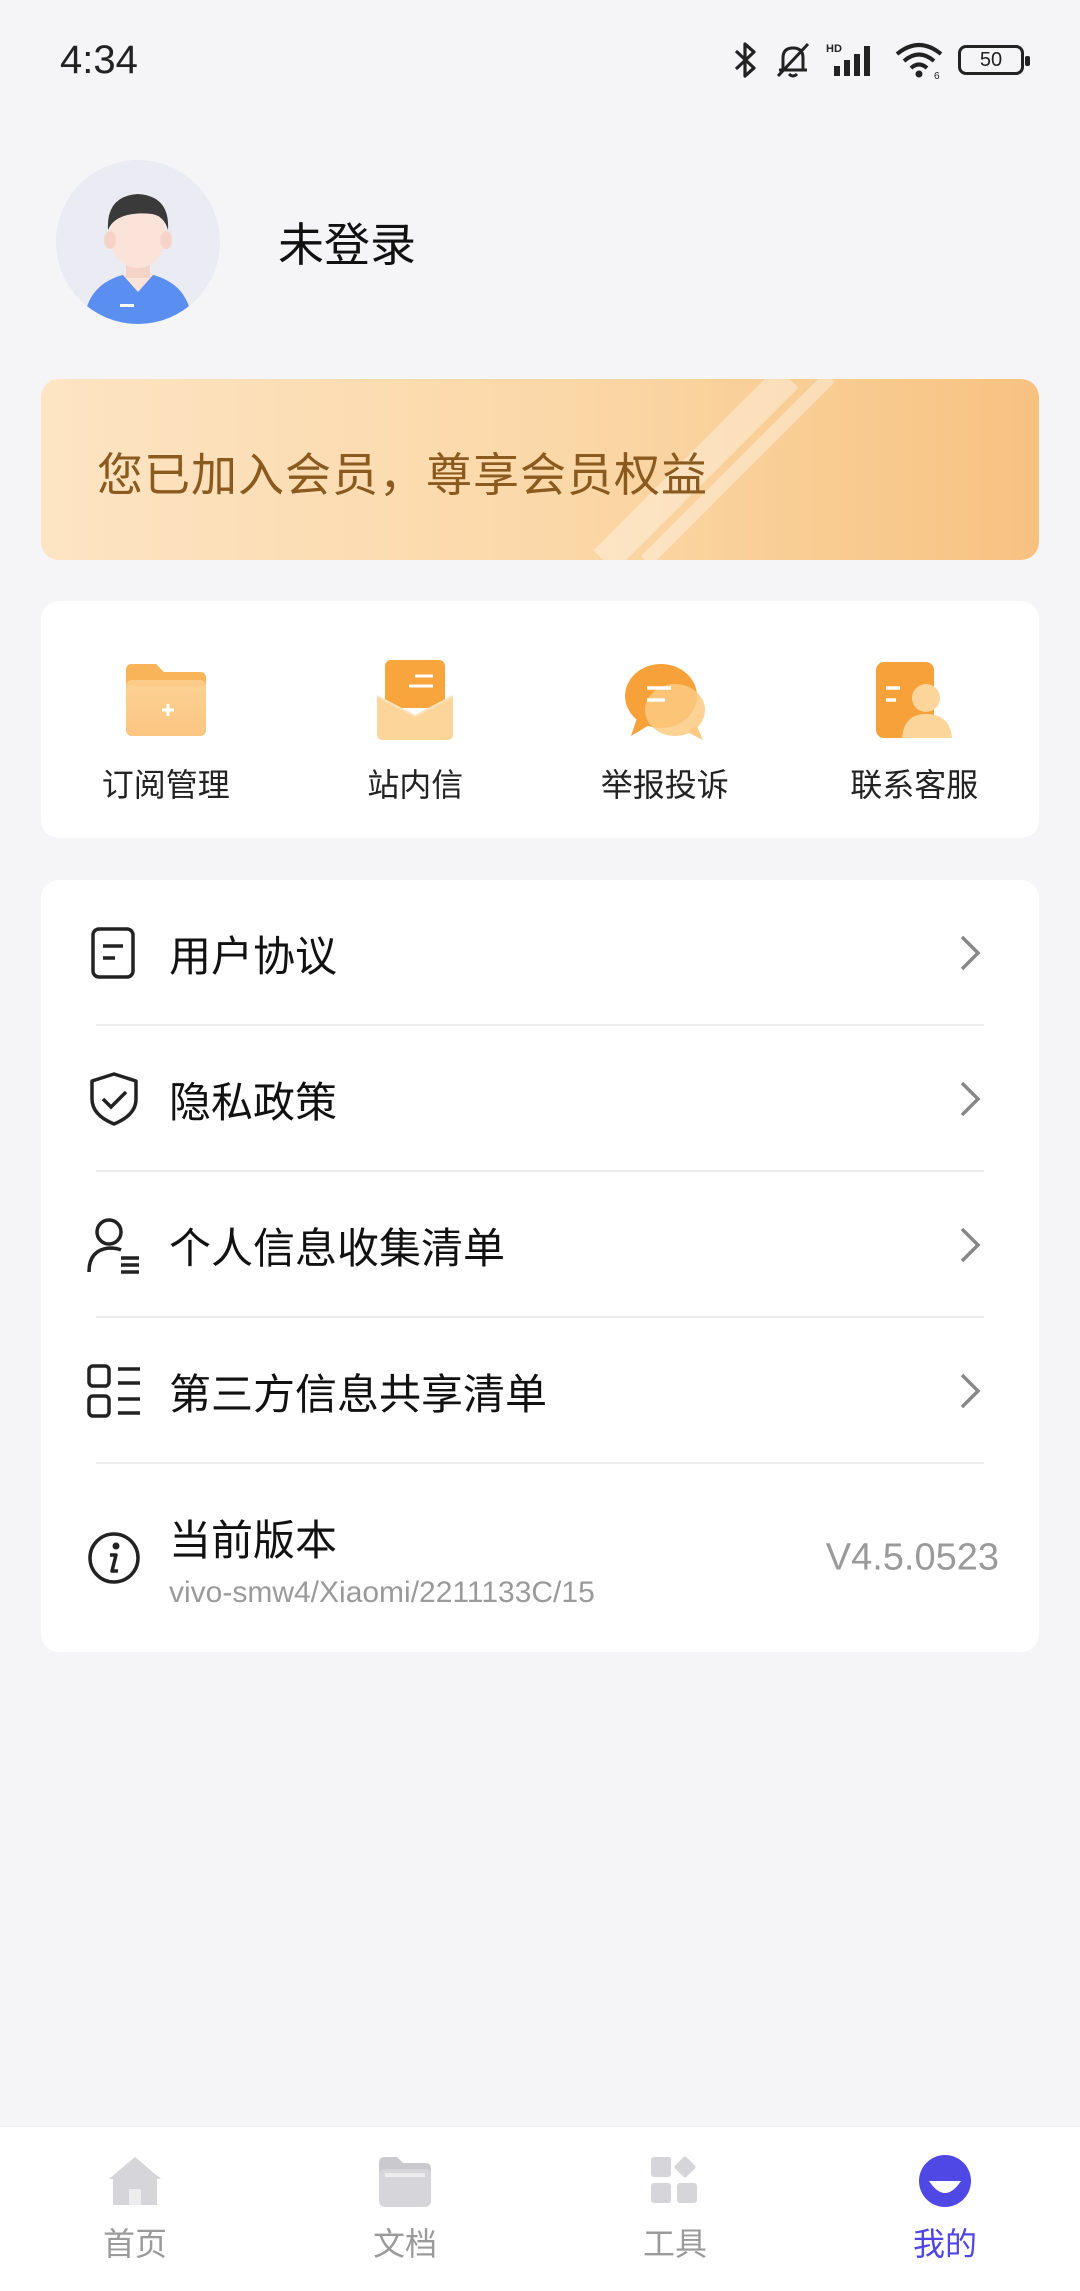 The height and width of the screenshot is (2291, 1080). Describe the element at coordinates (114, 1391) in the screenshot. I see `grid-list-icon` at that location.